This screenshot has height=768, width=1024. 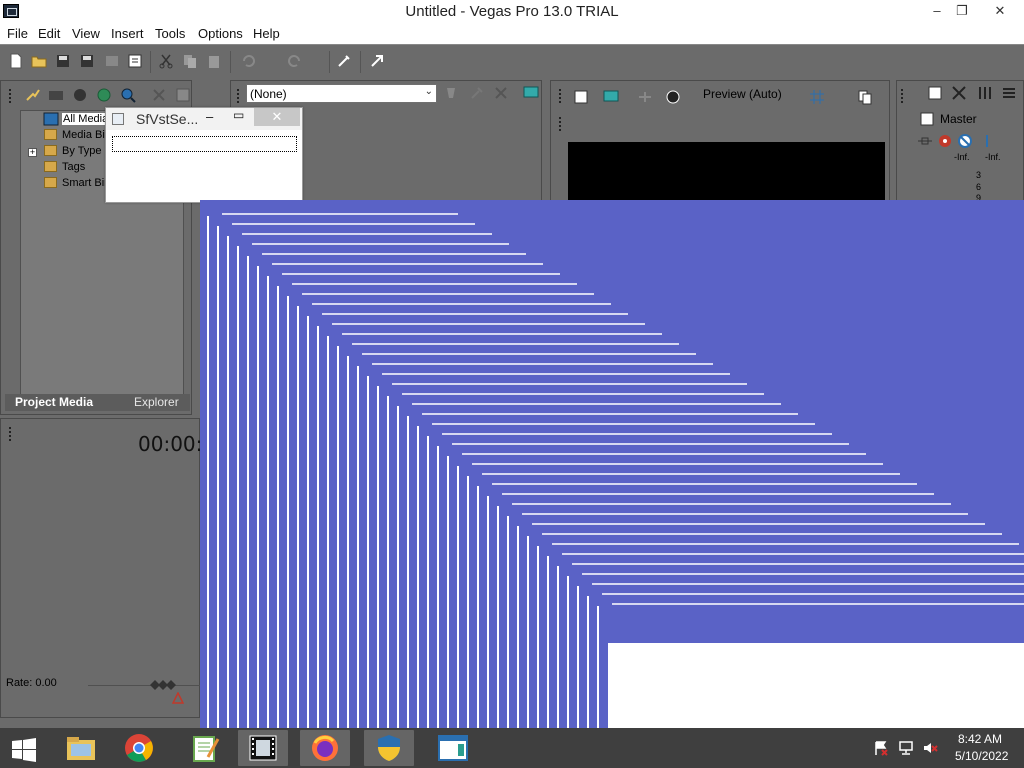 I want to click on chrome-icon, so click(x=139, y=748).